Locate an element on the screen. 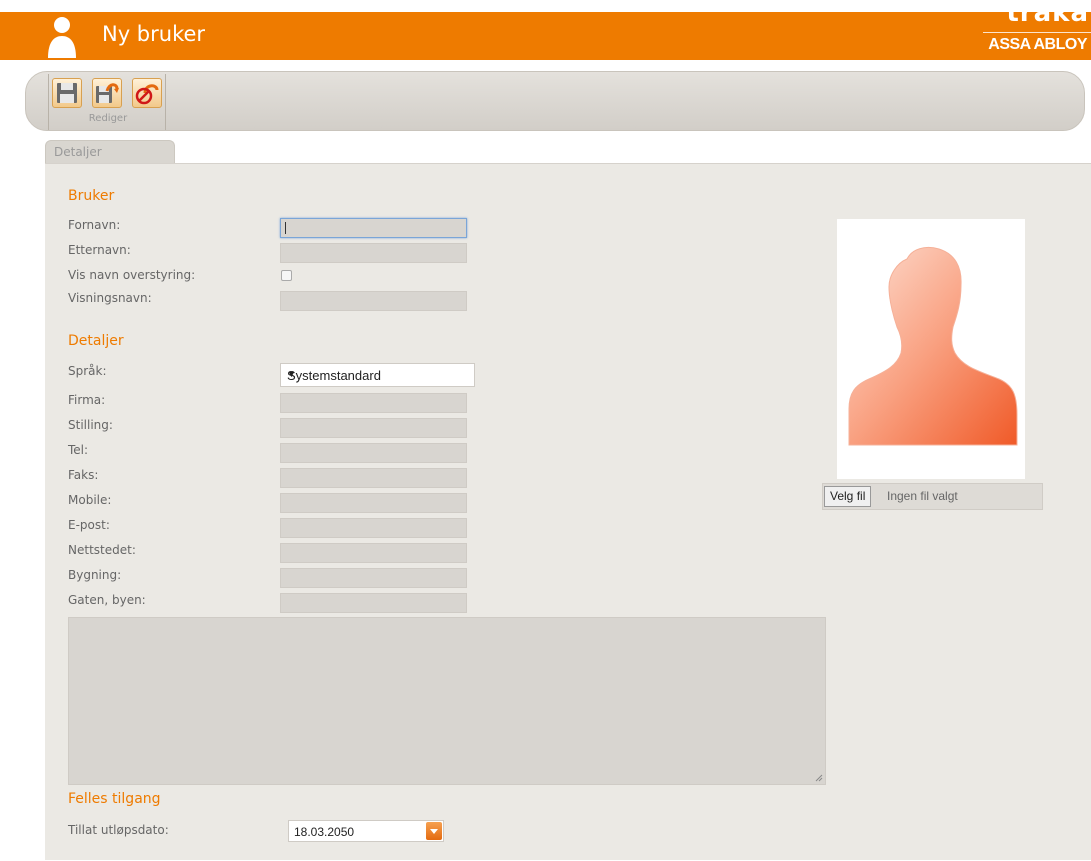  vis-navn-label: Vis navn overstyring: is located at coordinates (132, 275).